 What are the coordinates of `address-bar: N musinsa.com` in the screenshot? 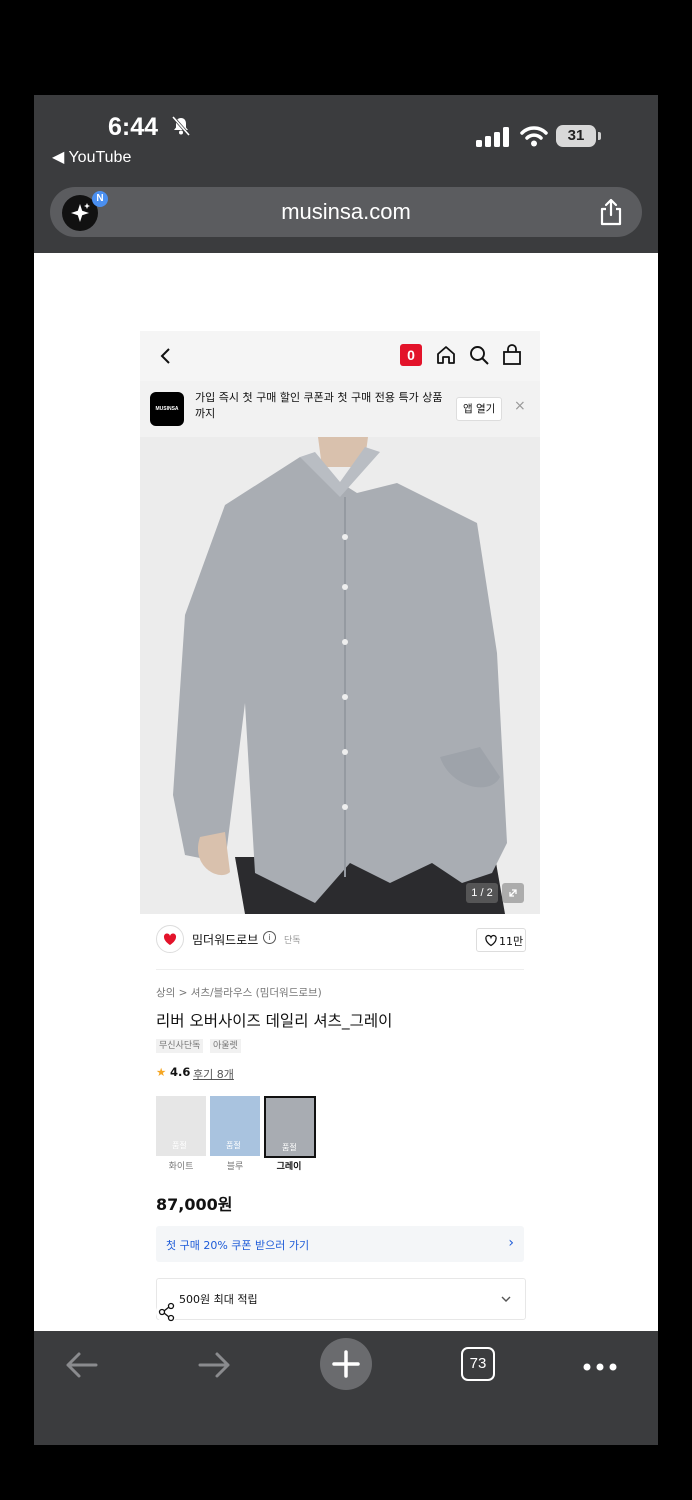 It's located at (346, 212).